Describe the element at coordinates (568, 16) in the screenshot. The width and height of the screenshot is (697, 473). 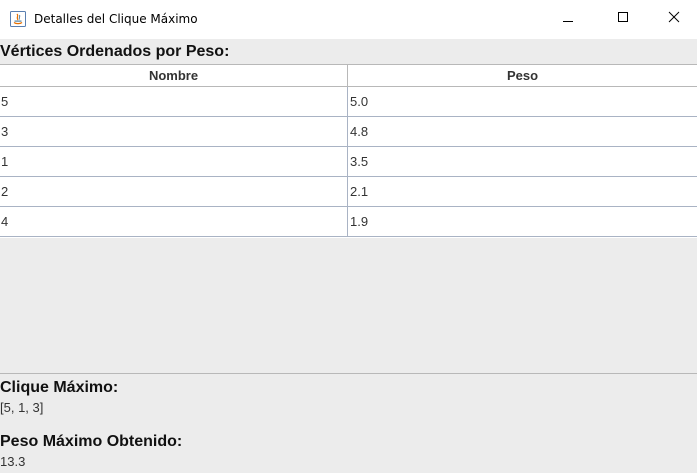
I see `minimize-button` at that location.